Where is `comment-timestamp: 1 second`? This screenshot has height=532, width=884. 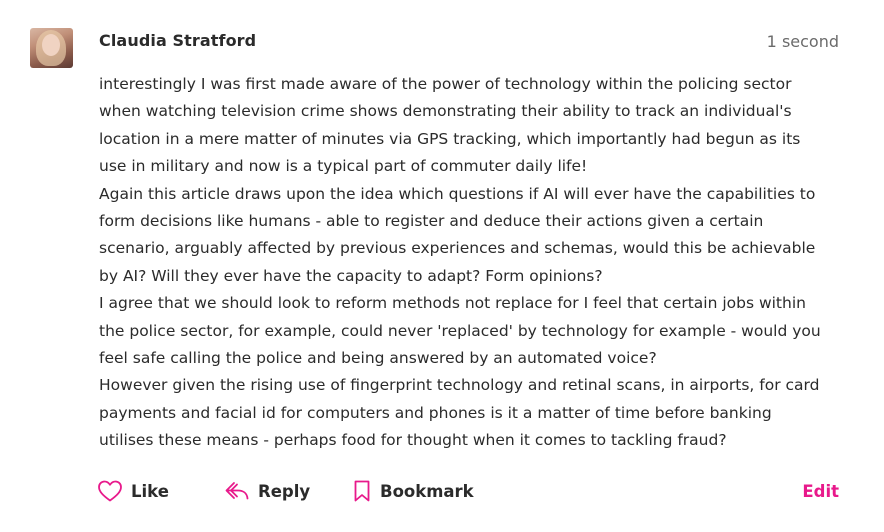
comment-timestamp: 1 second is located at coordinates (802, 41).